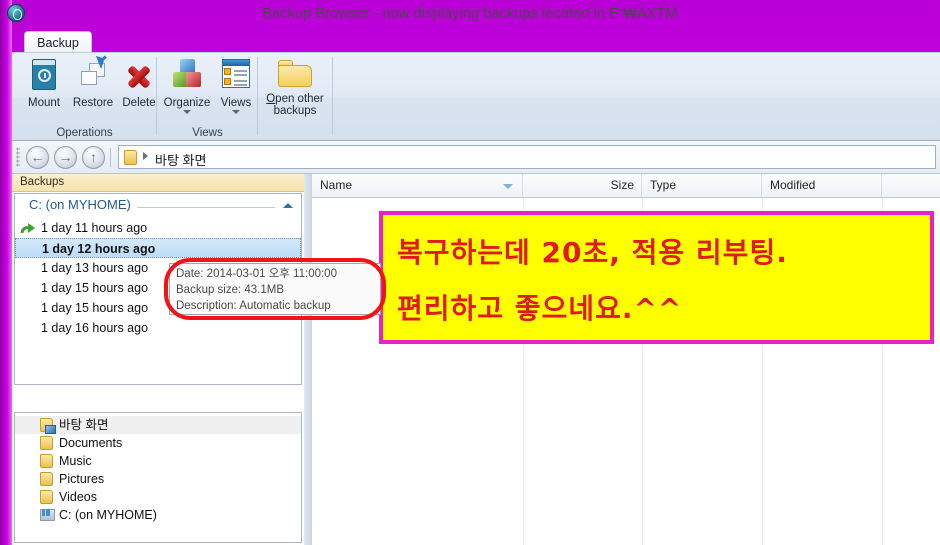 This screenshot has height=545, width=940. What do you see at coordinates (47, 515) in the screenshot?
I see `drive-icon` at bounding box center [47, 515].